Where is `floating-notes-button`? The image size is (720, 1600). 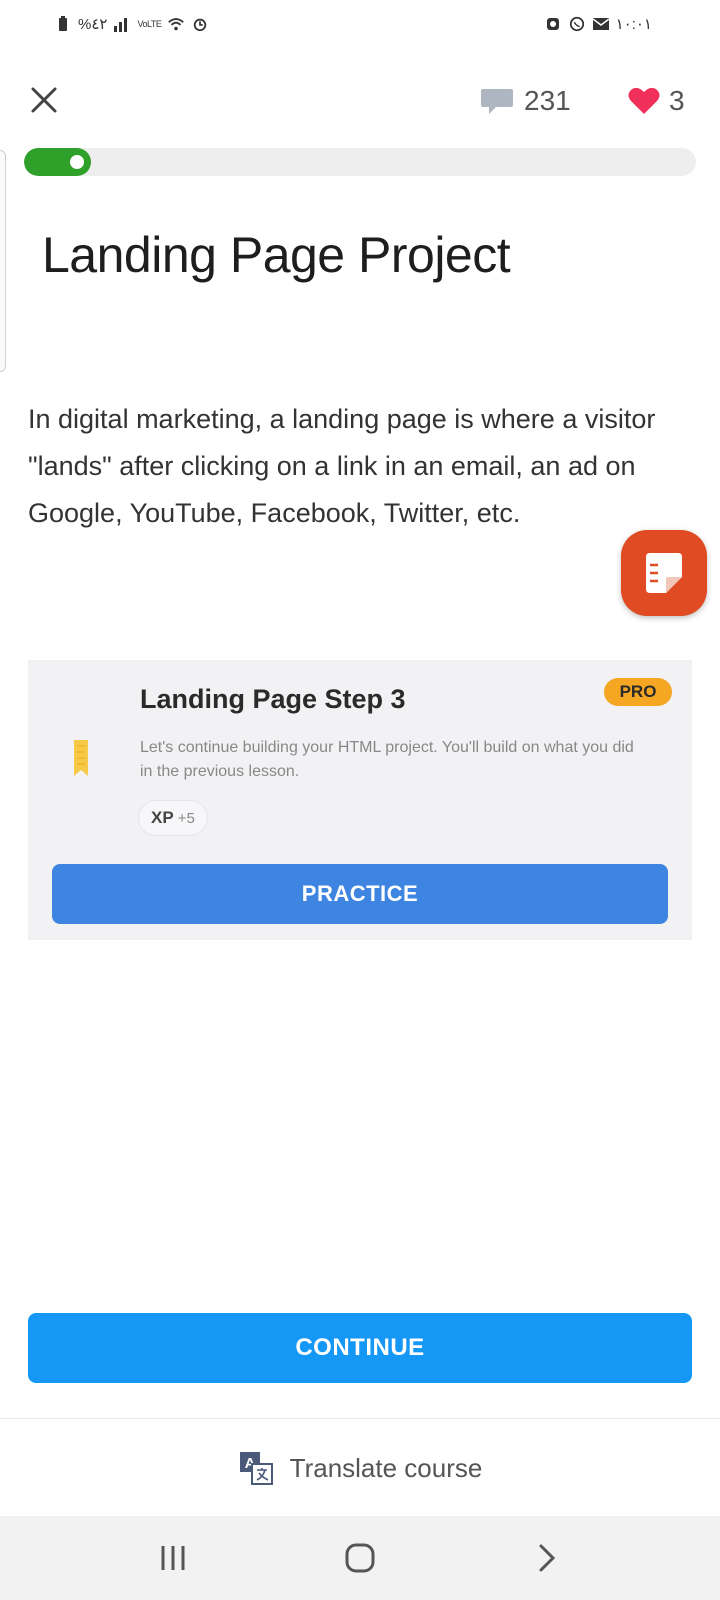 floating-notes-button is located at coordinates (664, 573).